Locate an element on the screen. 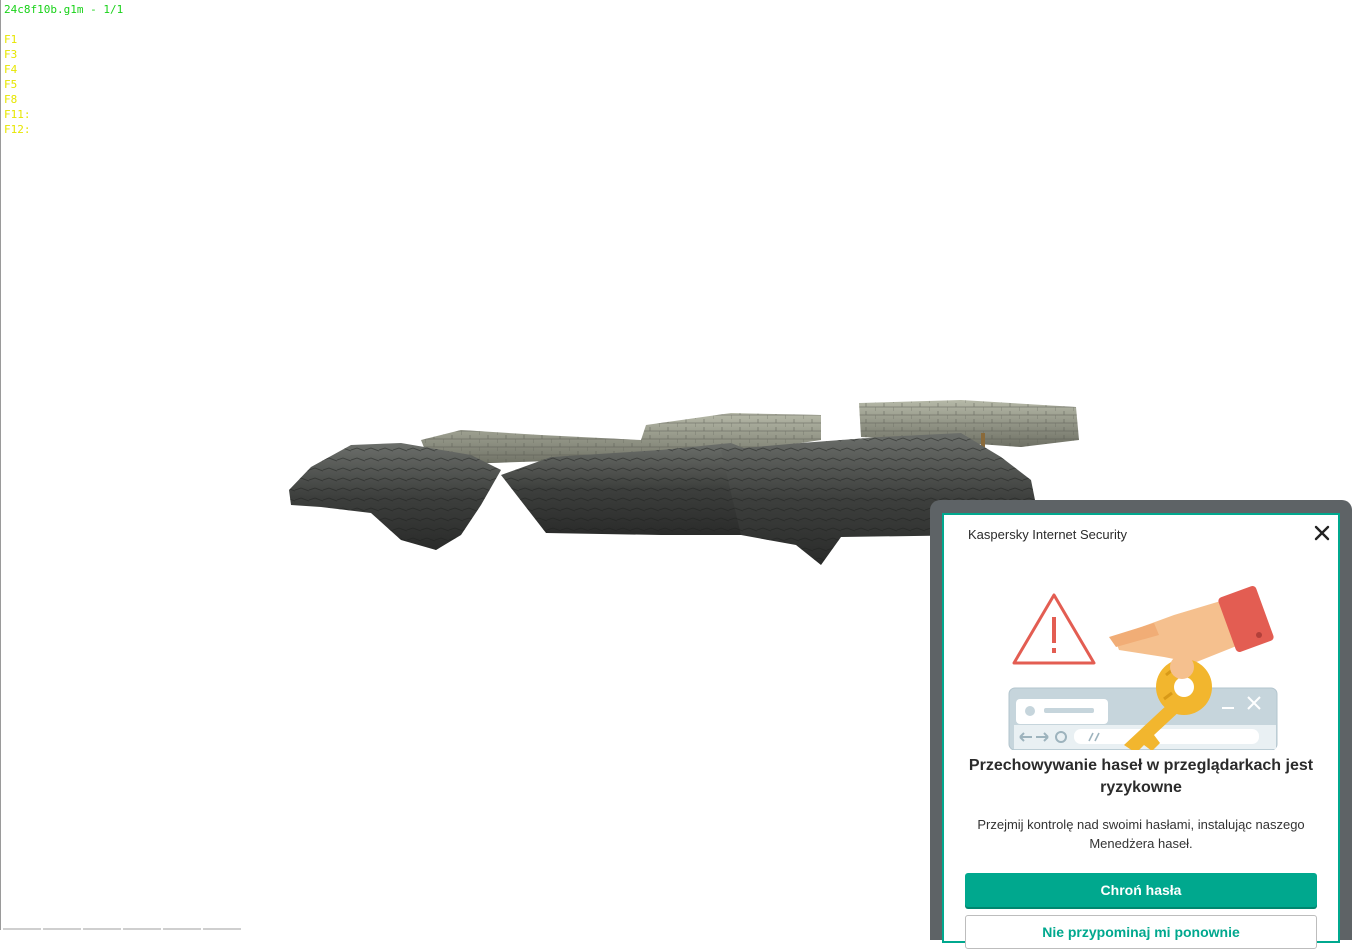 This screenshot has height=949, width=1354. close-icon is located at coordinates (1322, 533).